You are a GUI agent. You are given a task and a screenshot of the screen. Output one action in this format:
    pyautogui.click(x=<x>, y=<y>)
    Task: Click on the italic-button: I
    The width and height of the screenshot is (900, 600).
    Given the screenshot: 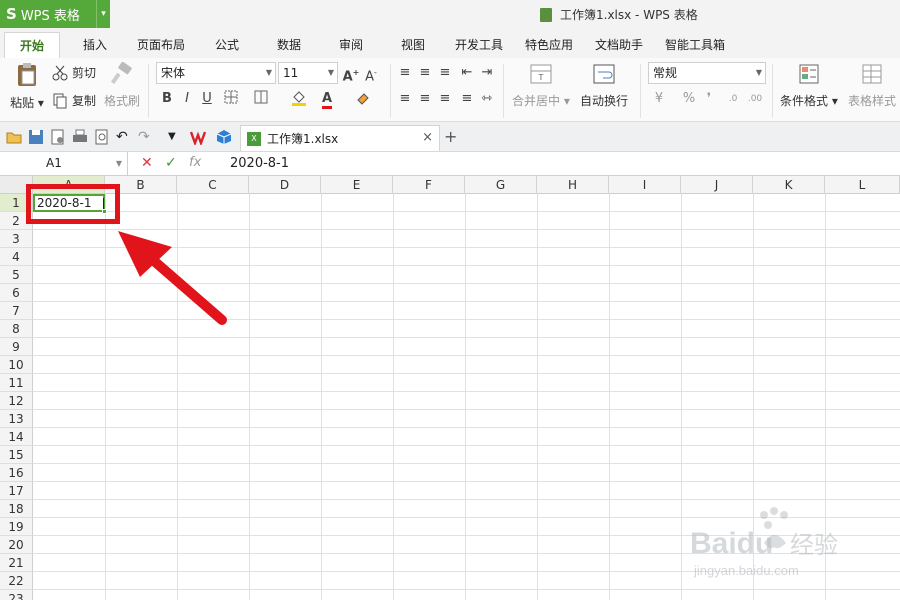 What is the action you would take?
    pyautogui.click(x=187, y=99)
    